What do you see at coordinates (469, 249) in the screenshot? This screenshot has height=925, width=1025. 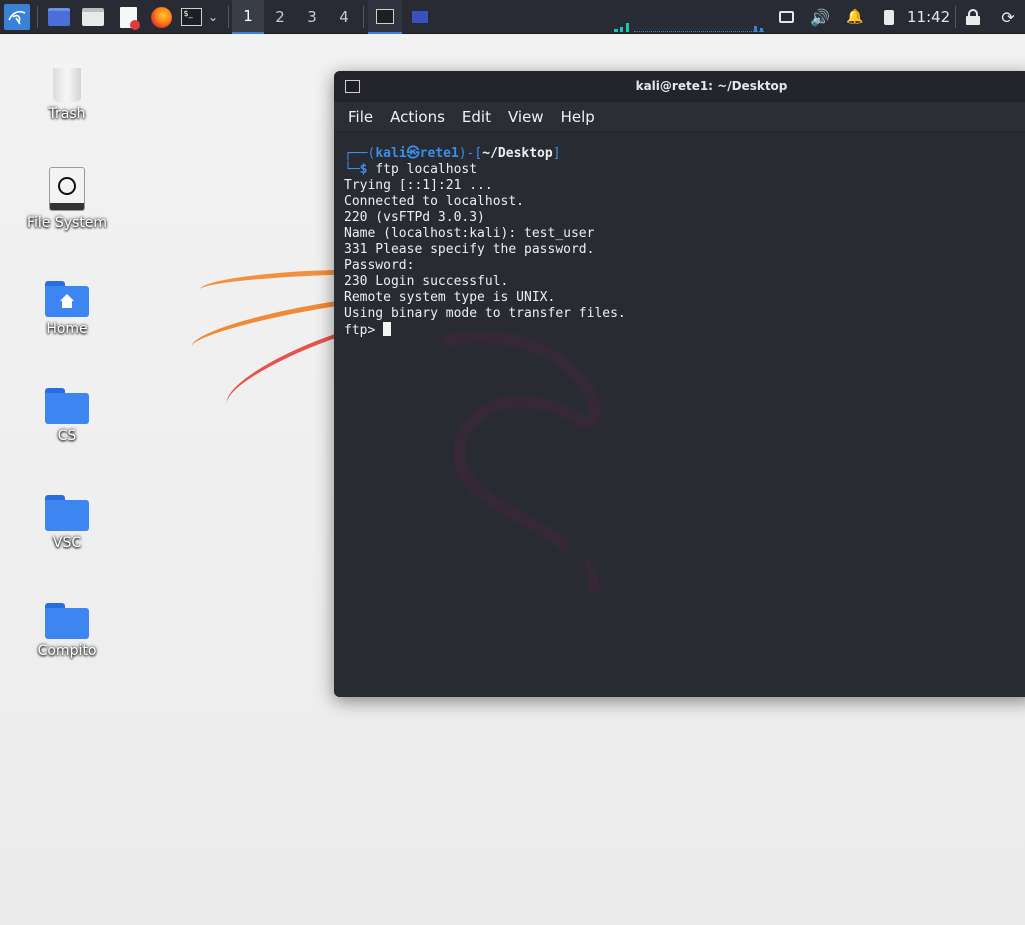 I see `output-line: 331 Please specify the password.` at bounding box center [469, 249].